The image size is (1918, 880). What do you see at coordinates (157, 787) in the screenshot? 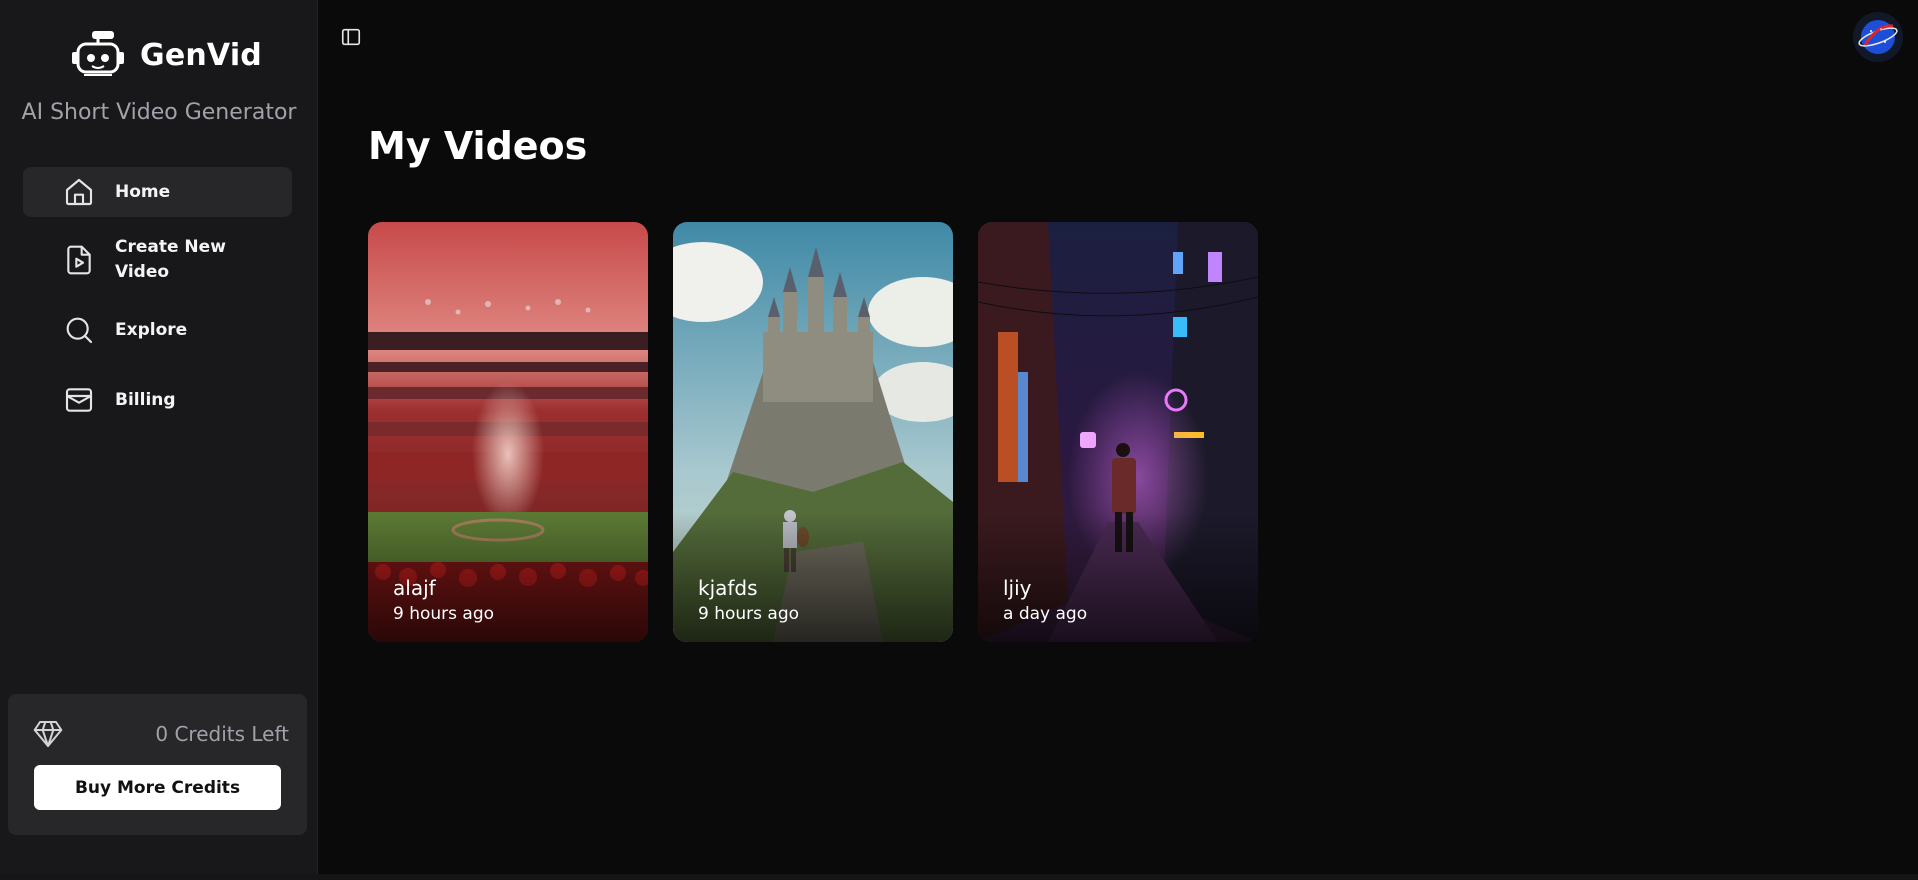
I see `buy-more-credits-button: Buy More Credits` at bounding box center [157, 787].